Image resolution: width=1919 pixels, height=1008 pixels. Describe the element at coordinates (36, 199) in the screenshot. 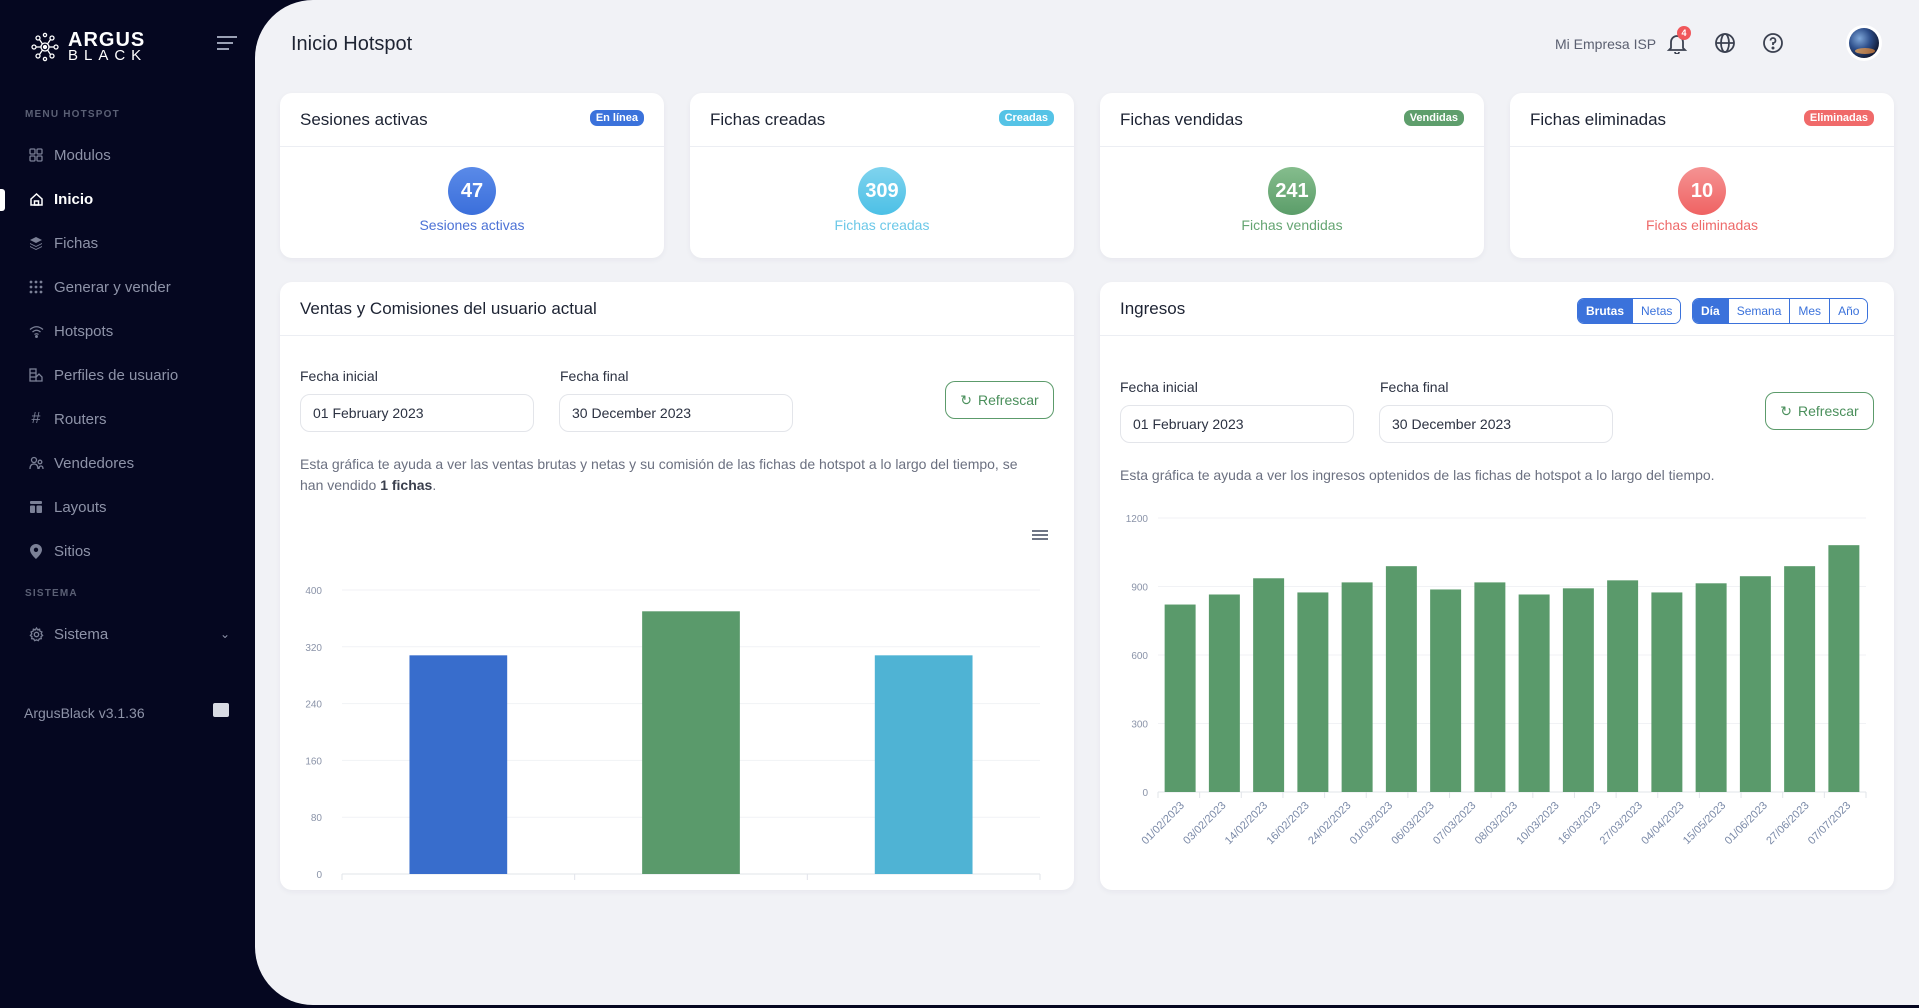

I see `home-icon` at that location.